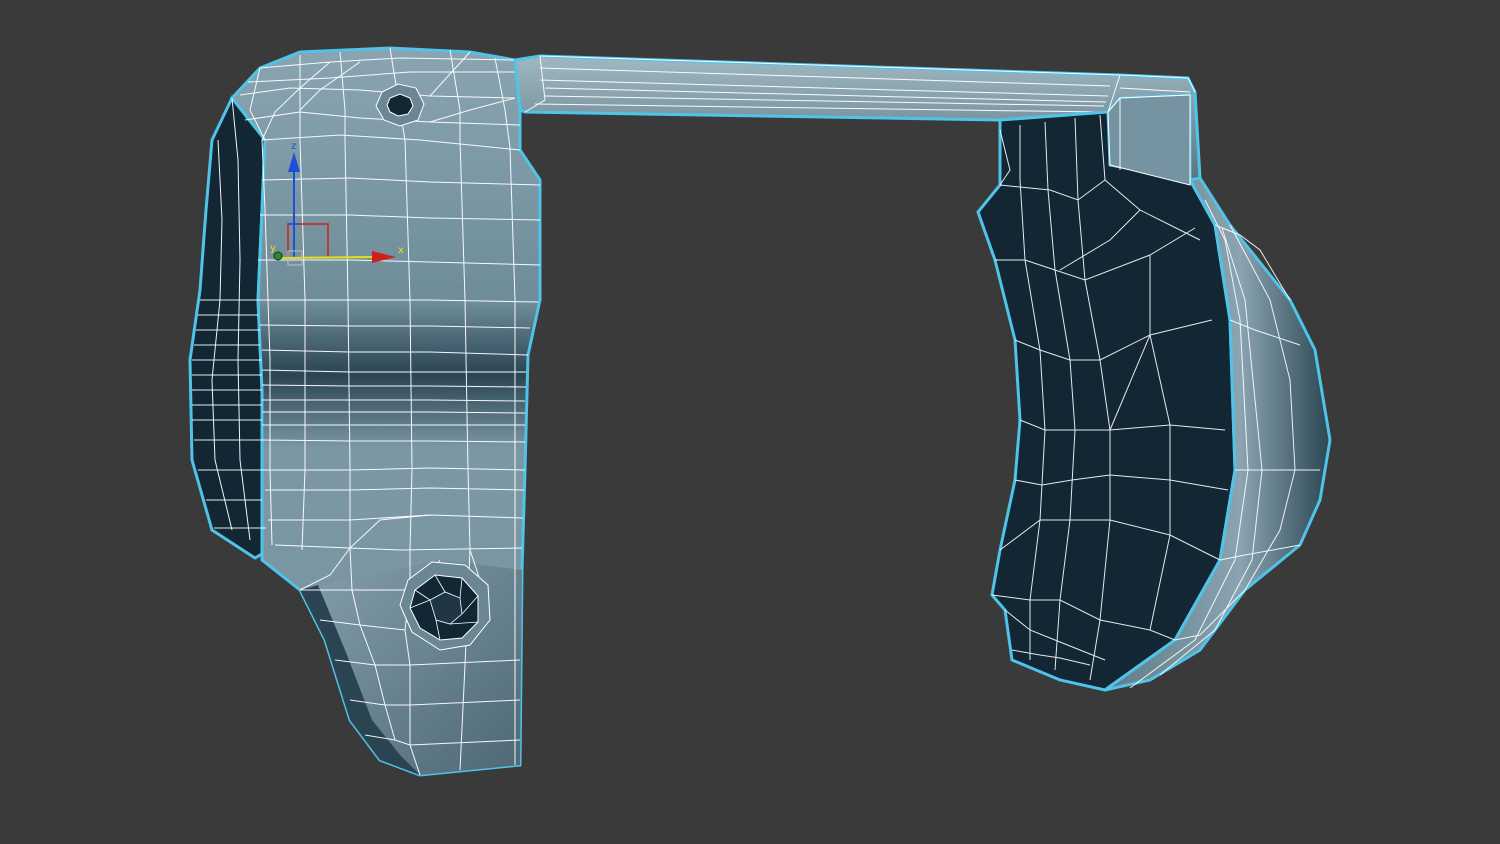 The width and height of the screenshot is (1500, 844). I want to click on gizmo-y-label: y, so click(273, 248).